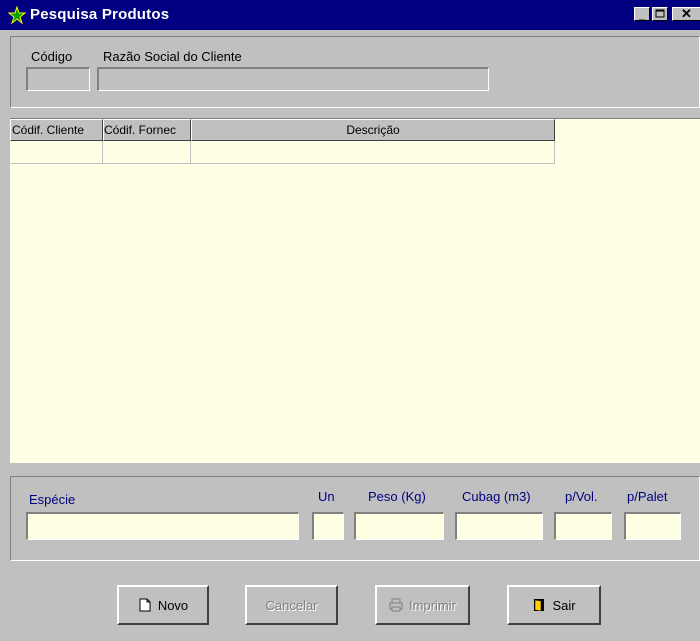 The width and height of the screenshot is (700, 641). Describe the element at coordinates (581, 496) in the screenshot. I see `p-vol-label: p/Vol.` at that location.